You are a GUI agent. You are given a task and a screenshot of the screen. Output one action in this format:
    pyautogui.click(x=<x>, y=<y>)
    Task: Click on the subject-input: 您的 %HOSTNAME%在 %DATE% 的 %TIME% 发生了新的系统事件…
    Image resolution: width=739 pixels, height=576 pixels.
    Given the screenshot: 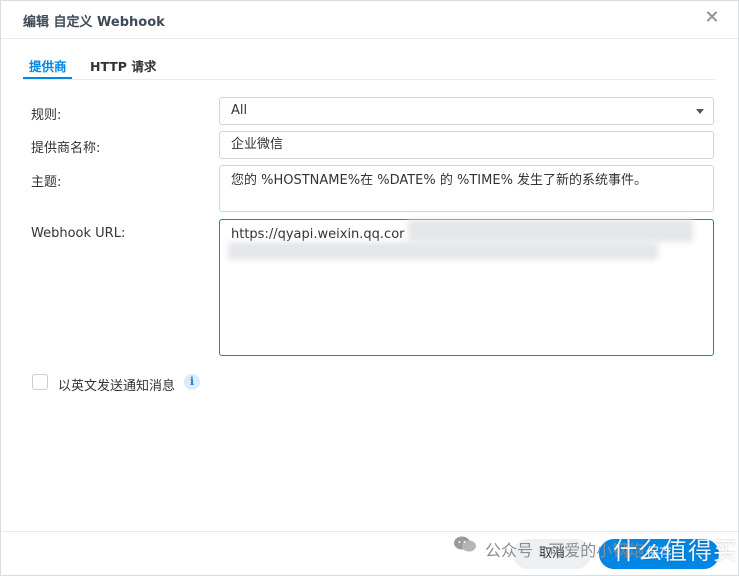 What is the action you would take?
    pyautogui.click(x=466, y=188)
    